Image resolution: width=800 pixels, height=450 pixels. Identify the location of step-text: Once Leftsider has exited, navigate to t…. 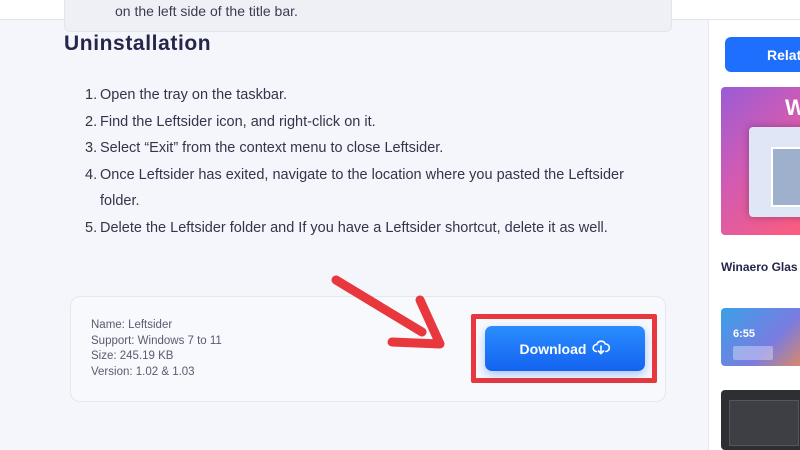
(362, 188).